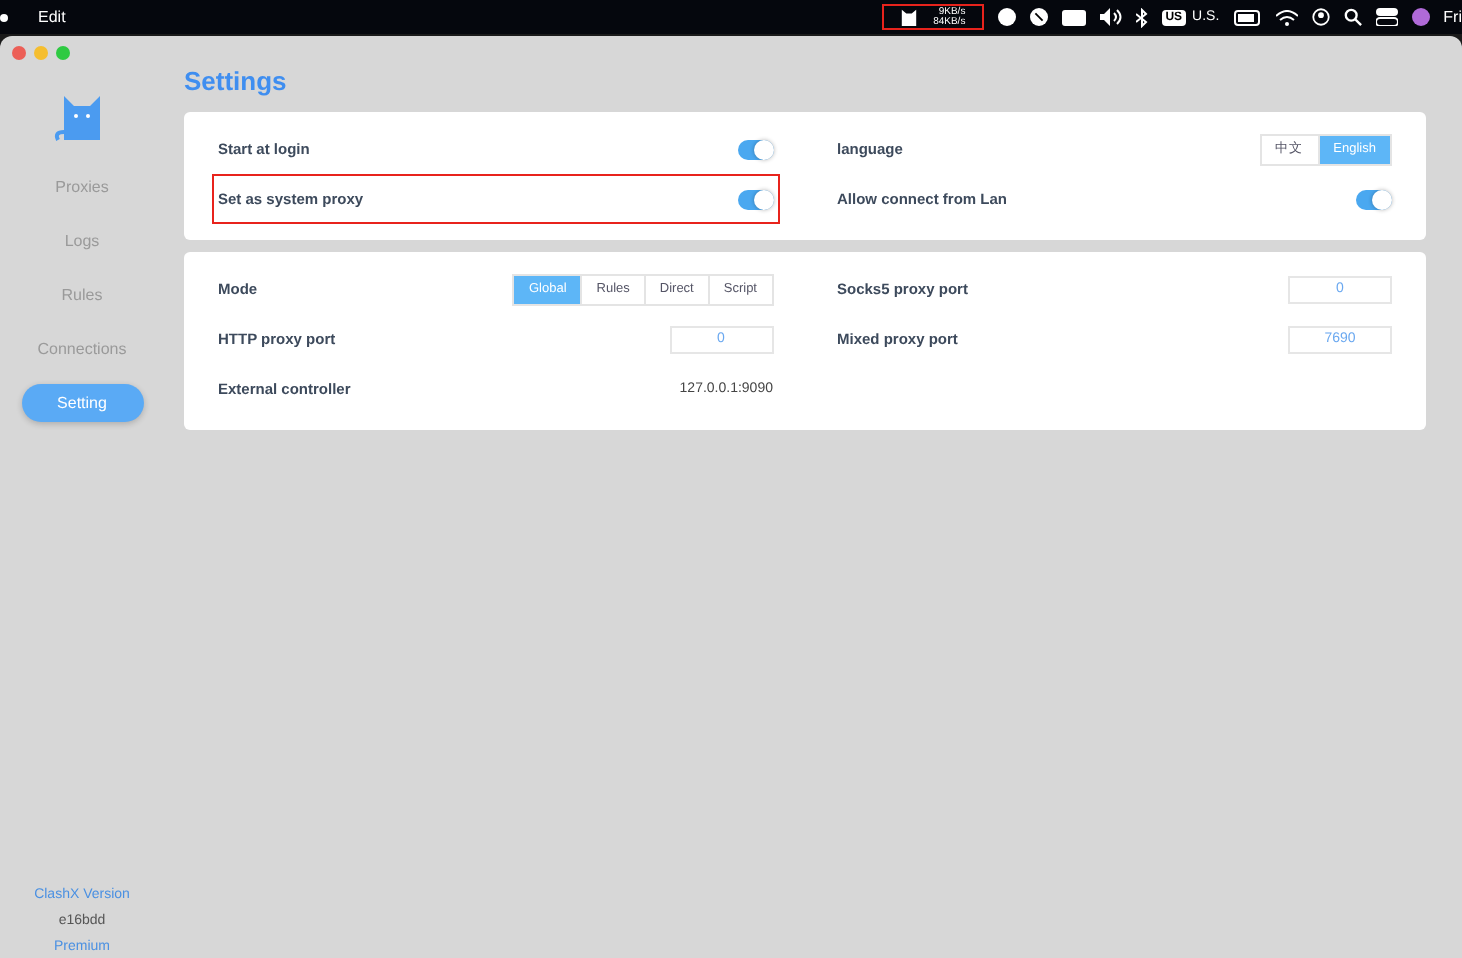 The height and width of the screenshot is (958, 1462). Describe the element at coordinates (82, 241) in the screenshot. I see `sidebar-item: Logs` at that location.